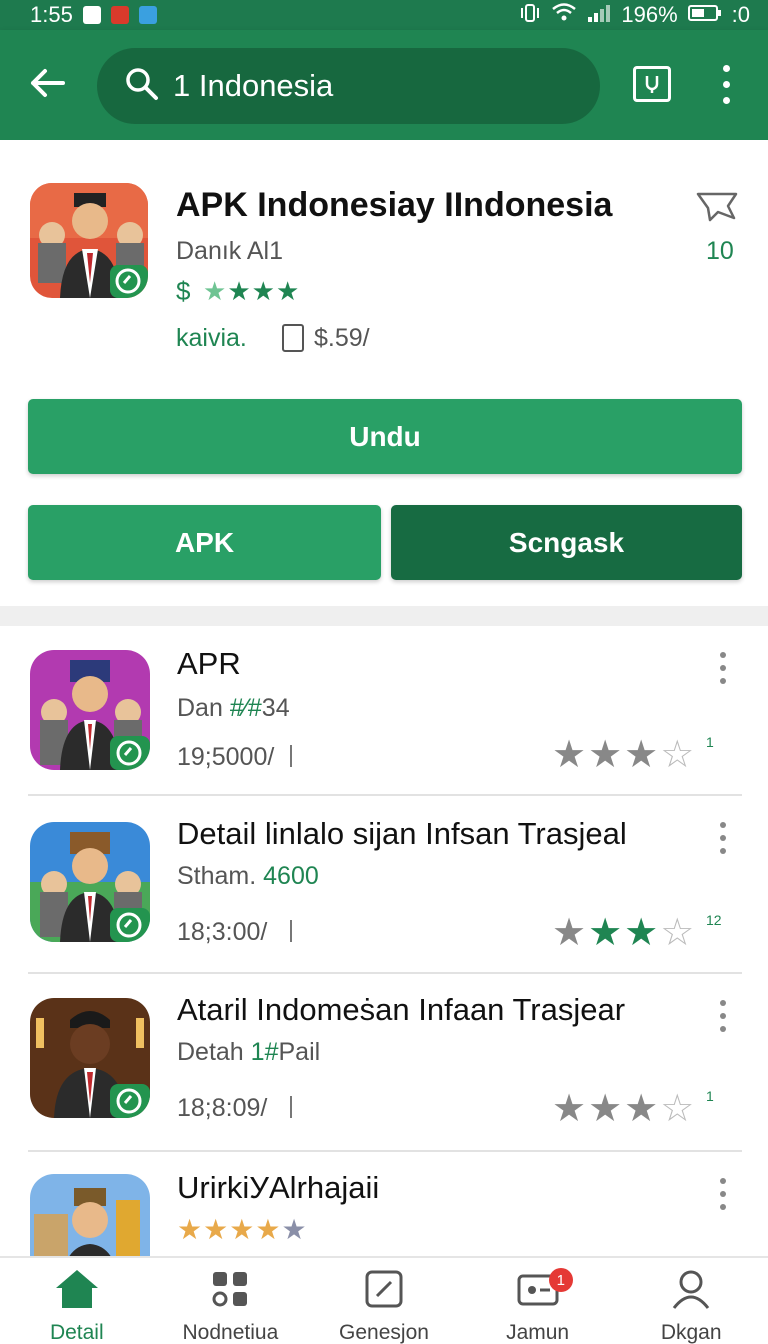 The height and width of the screenshot is (1344, 768). I want to click on app-notification-icon, so click(147, 15).